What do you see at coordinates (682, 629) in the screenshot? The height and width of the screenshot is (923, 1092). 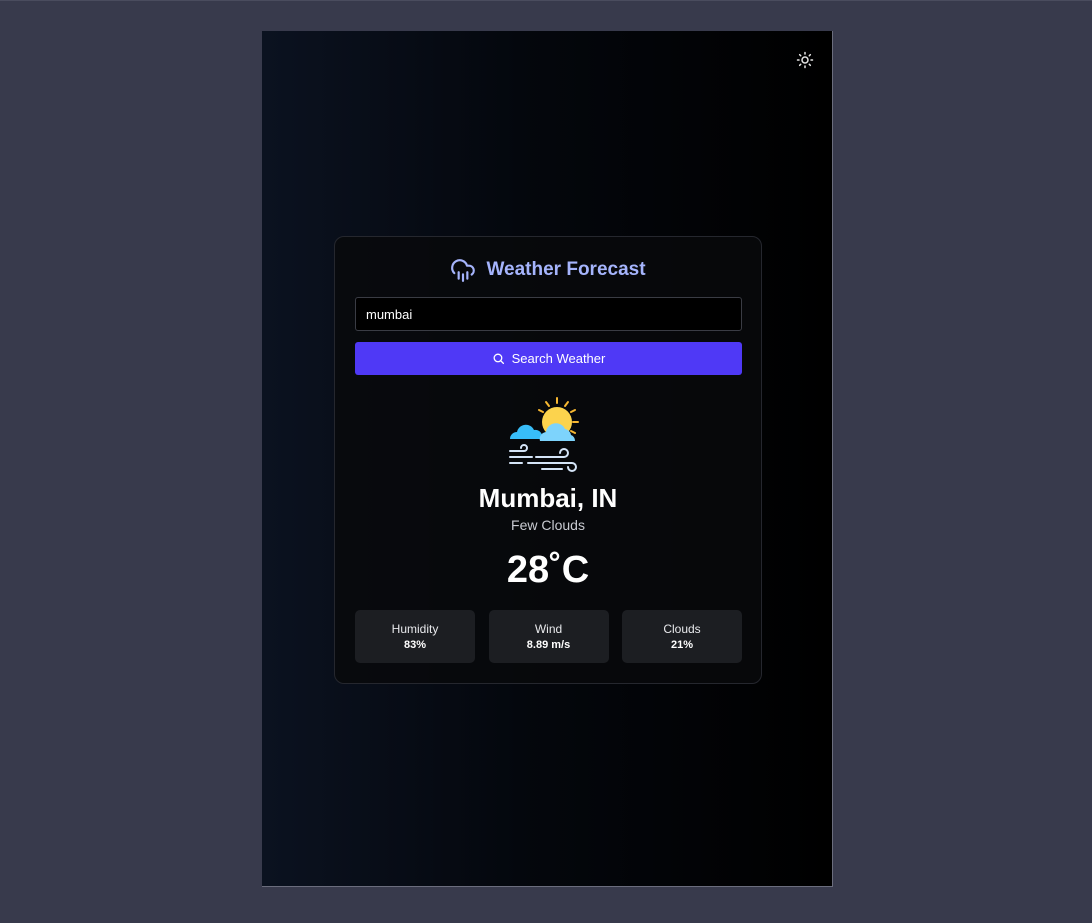 I see `stat-label: Clouds` at bounding box center [682, 629].